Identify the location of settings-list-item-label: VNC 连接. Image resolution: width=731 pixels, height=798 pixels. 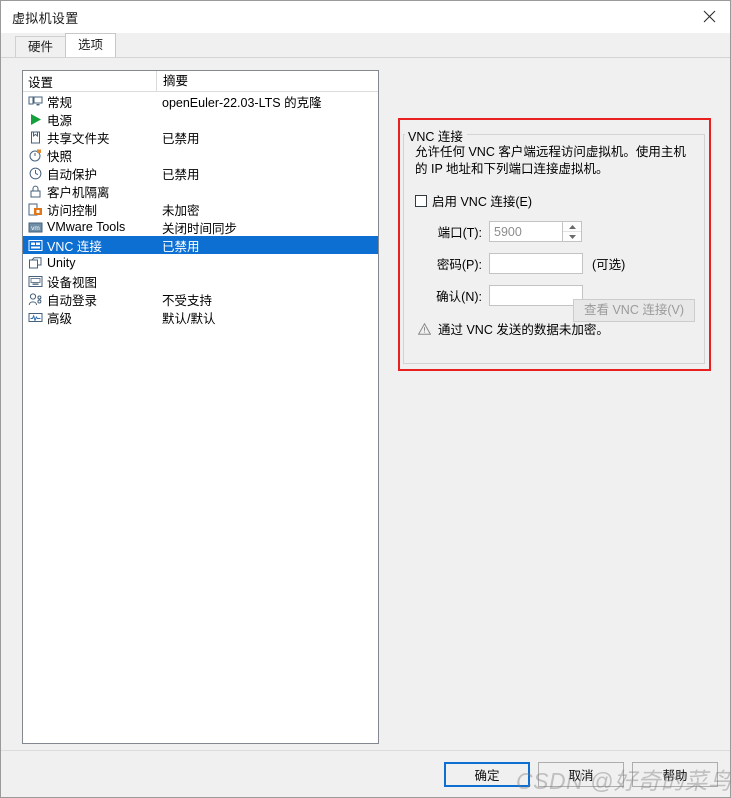
(74, 246).